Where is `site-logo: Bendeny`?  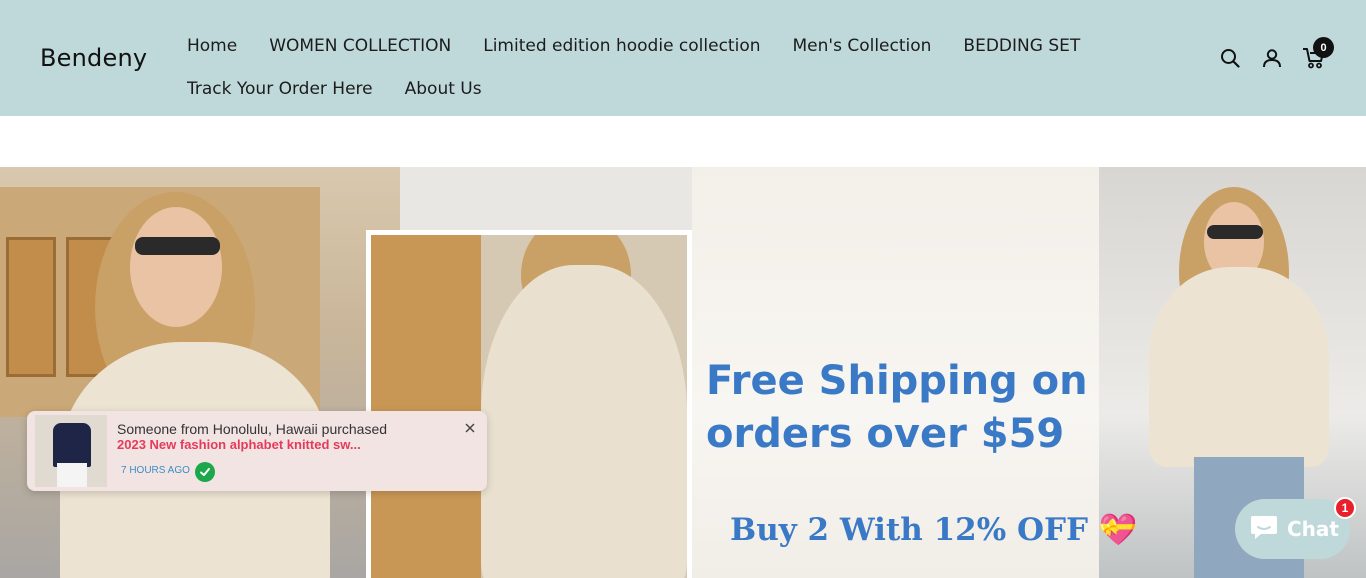
site-logo: Bendeny is located at coordinates (93, 58).